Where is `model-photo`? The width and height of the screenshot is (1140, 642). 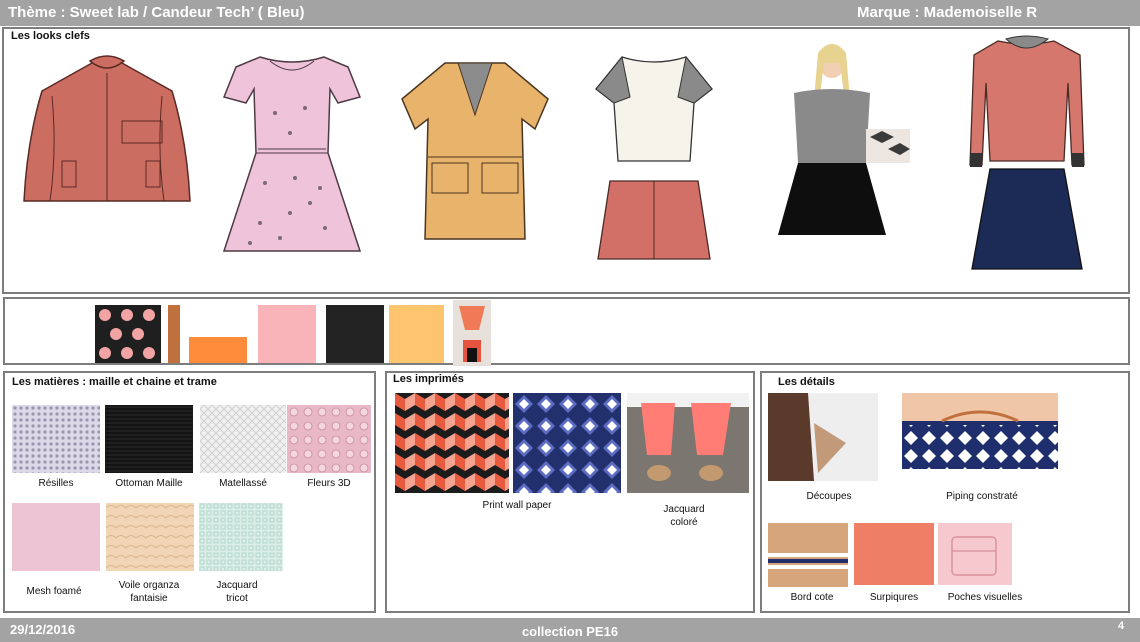
model-photo is located at coordinates (844, 139).